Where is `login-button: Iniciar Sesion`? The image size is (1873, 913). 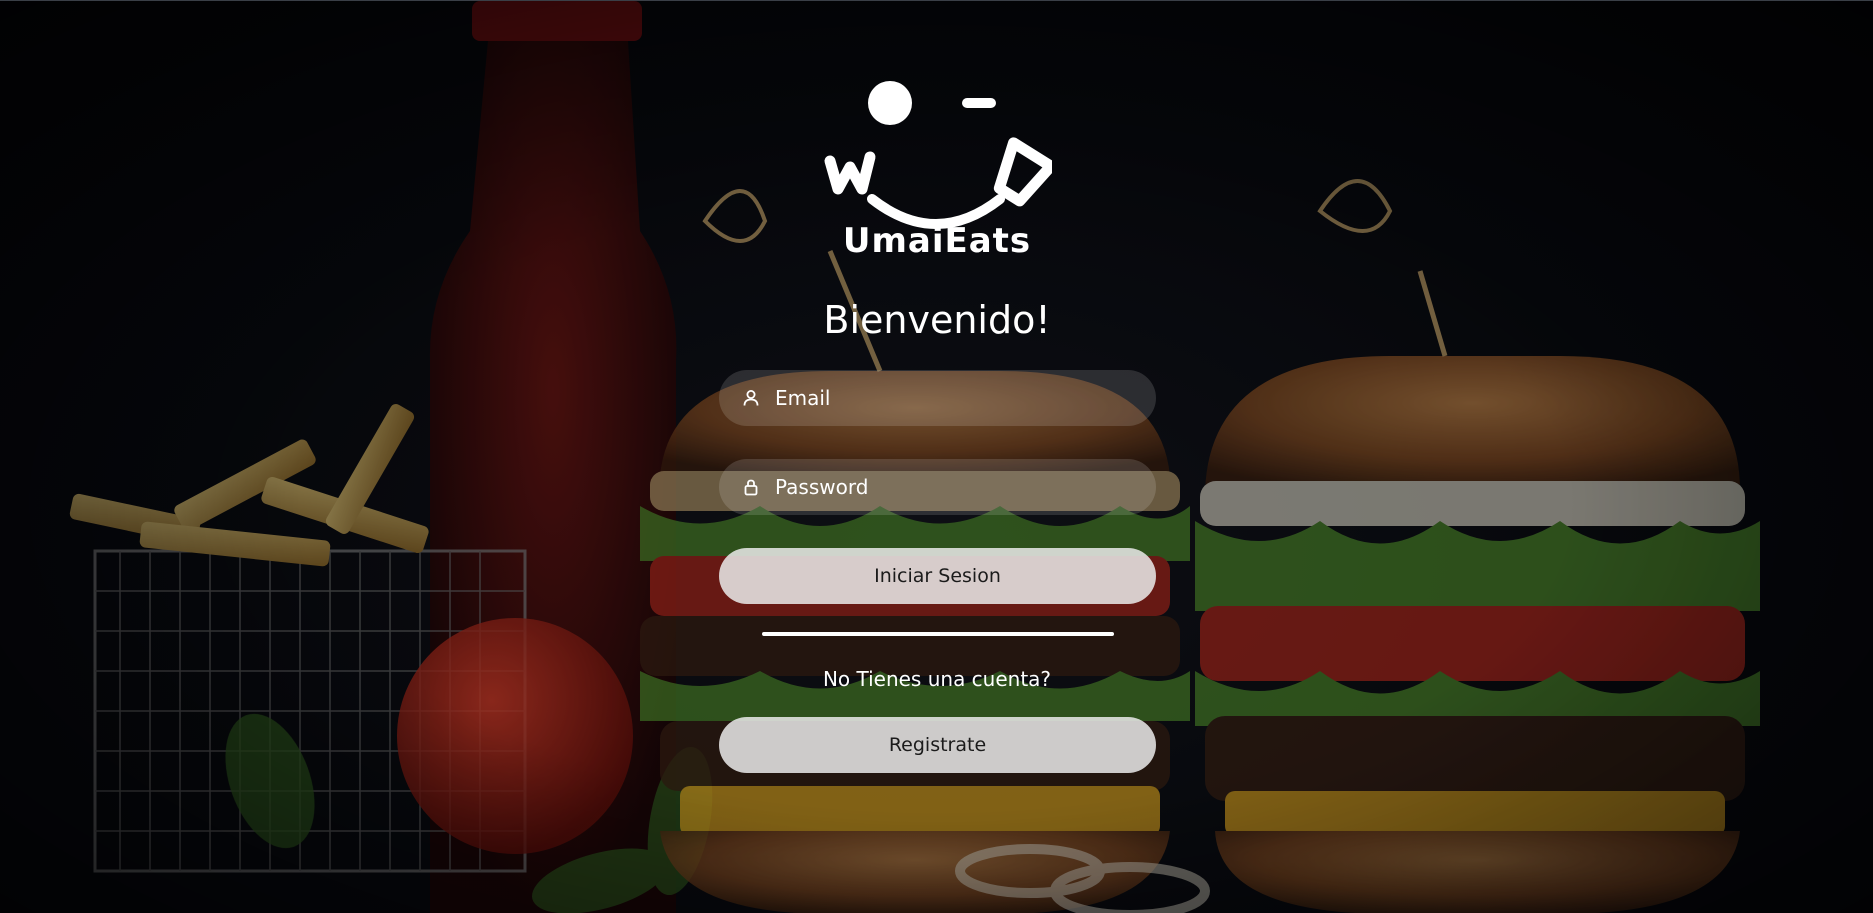 login-button: Iniciar Sesion is located at coordinates (937, 576).